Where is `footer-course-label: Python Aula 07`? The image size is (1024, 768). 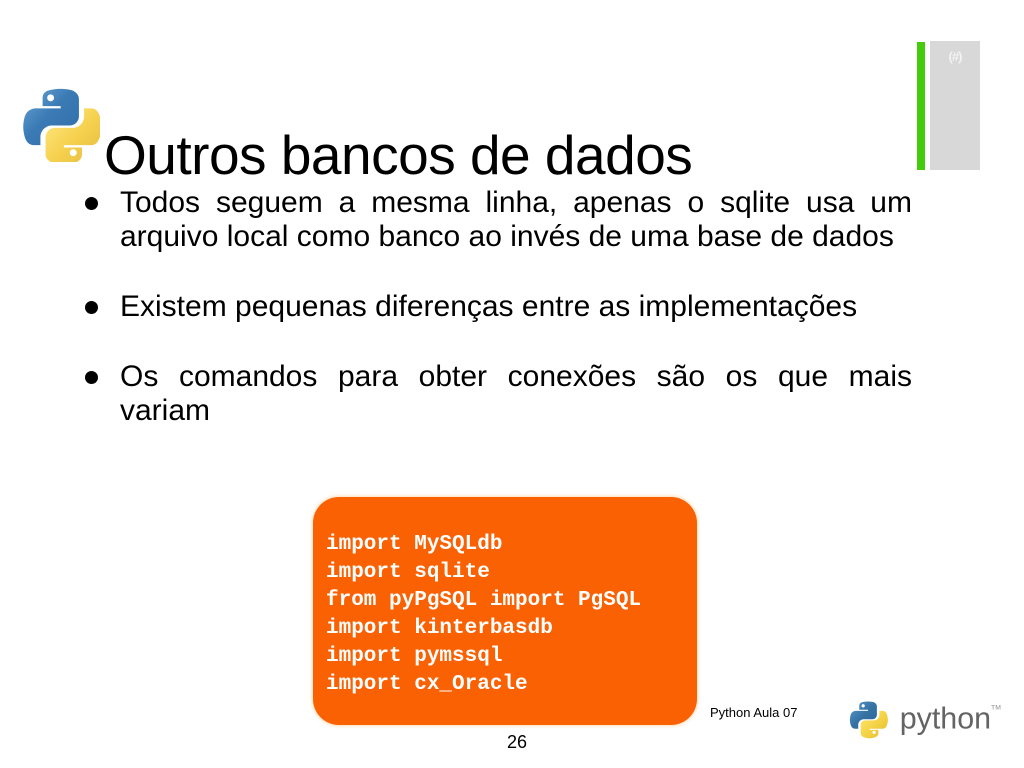
footer-course-label: Python Aula 07 is located at coordinates (754, 712).